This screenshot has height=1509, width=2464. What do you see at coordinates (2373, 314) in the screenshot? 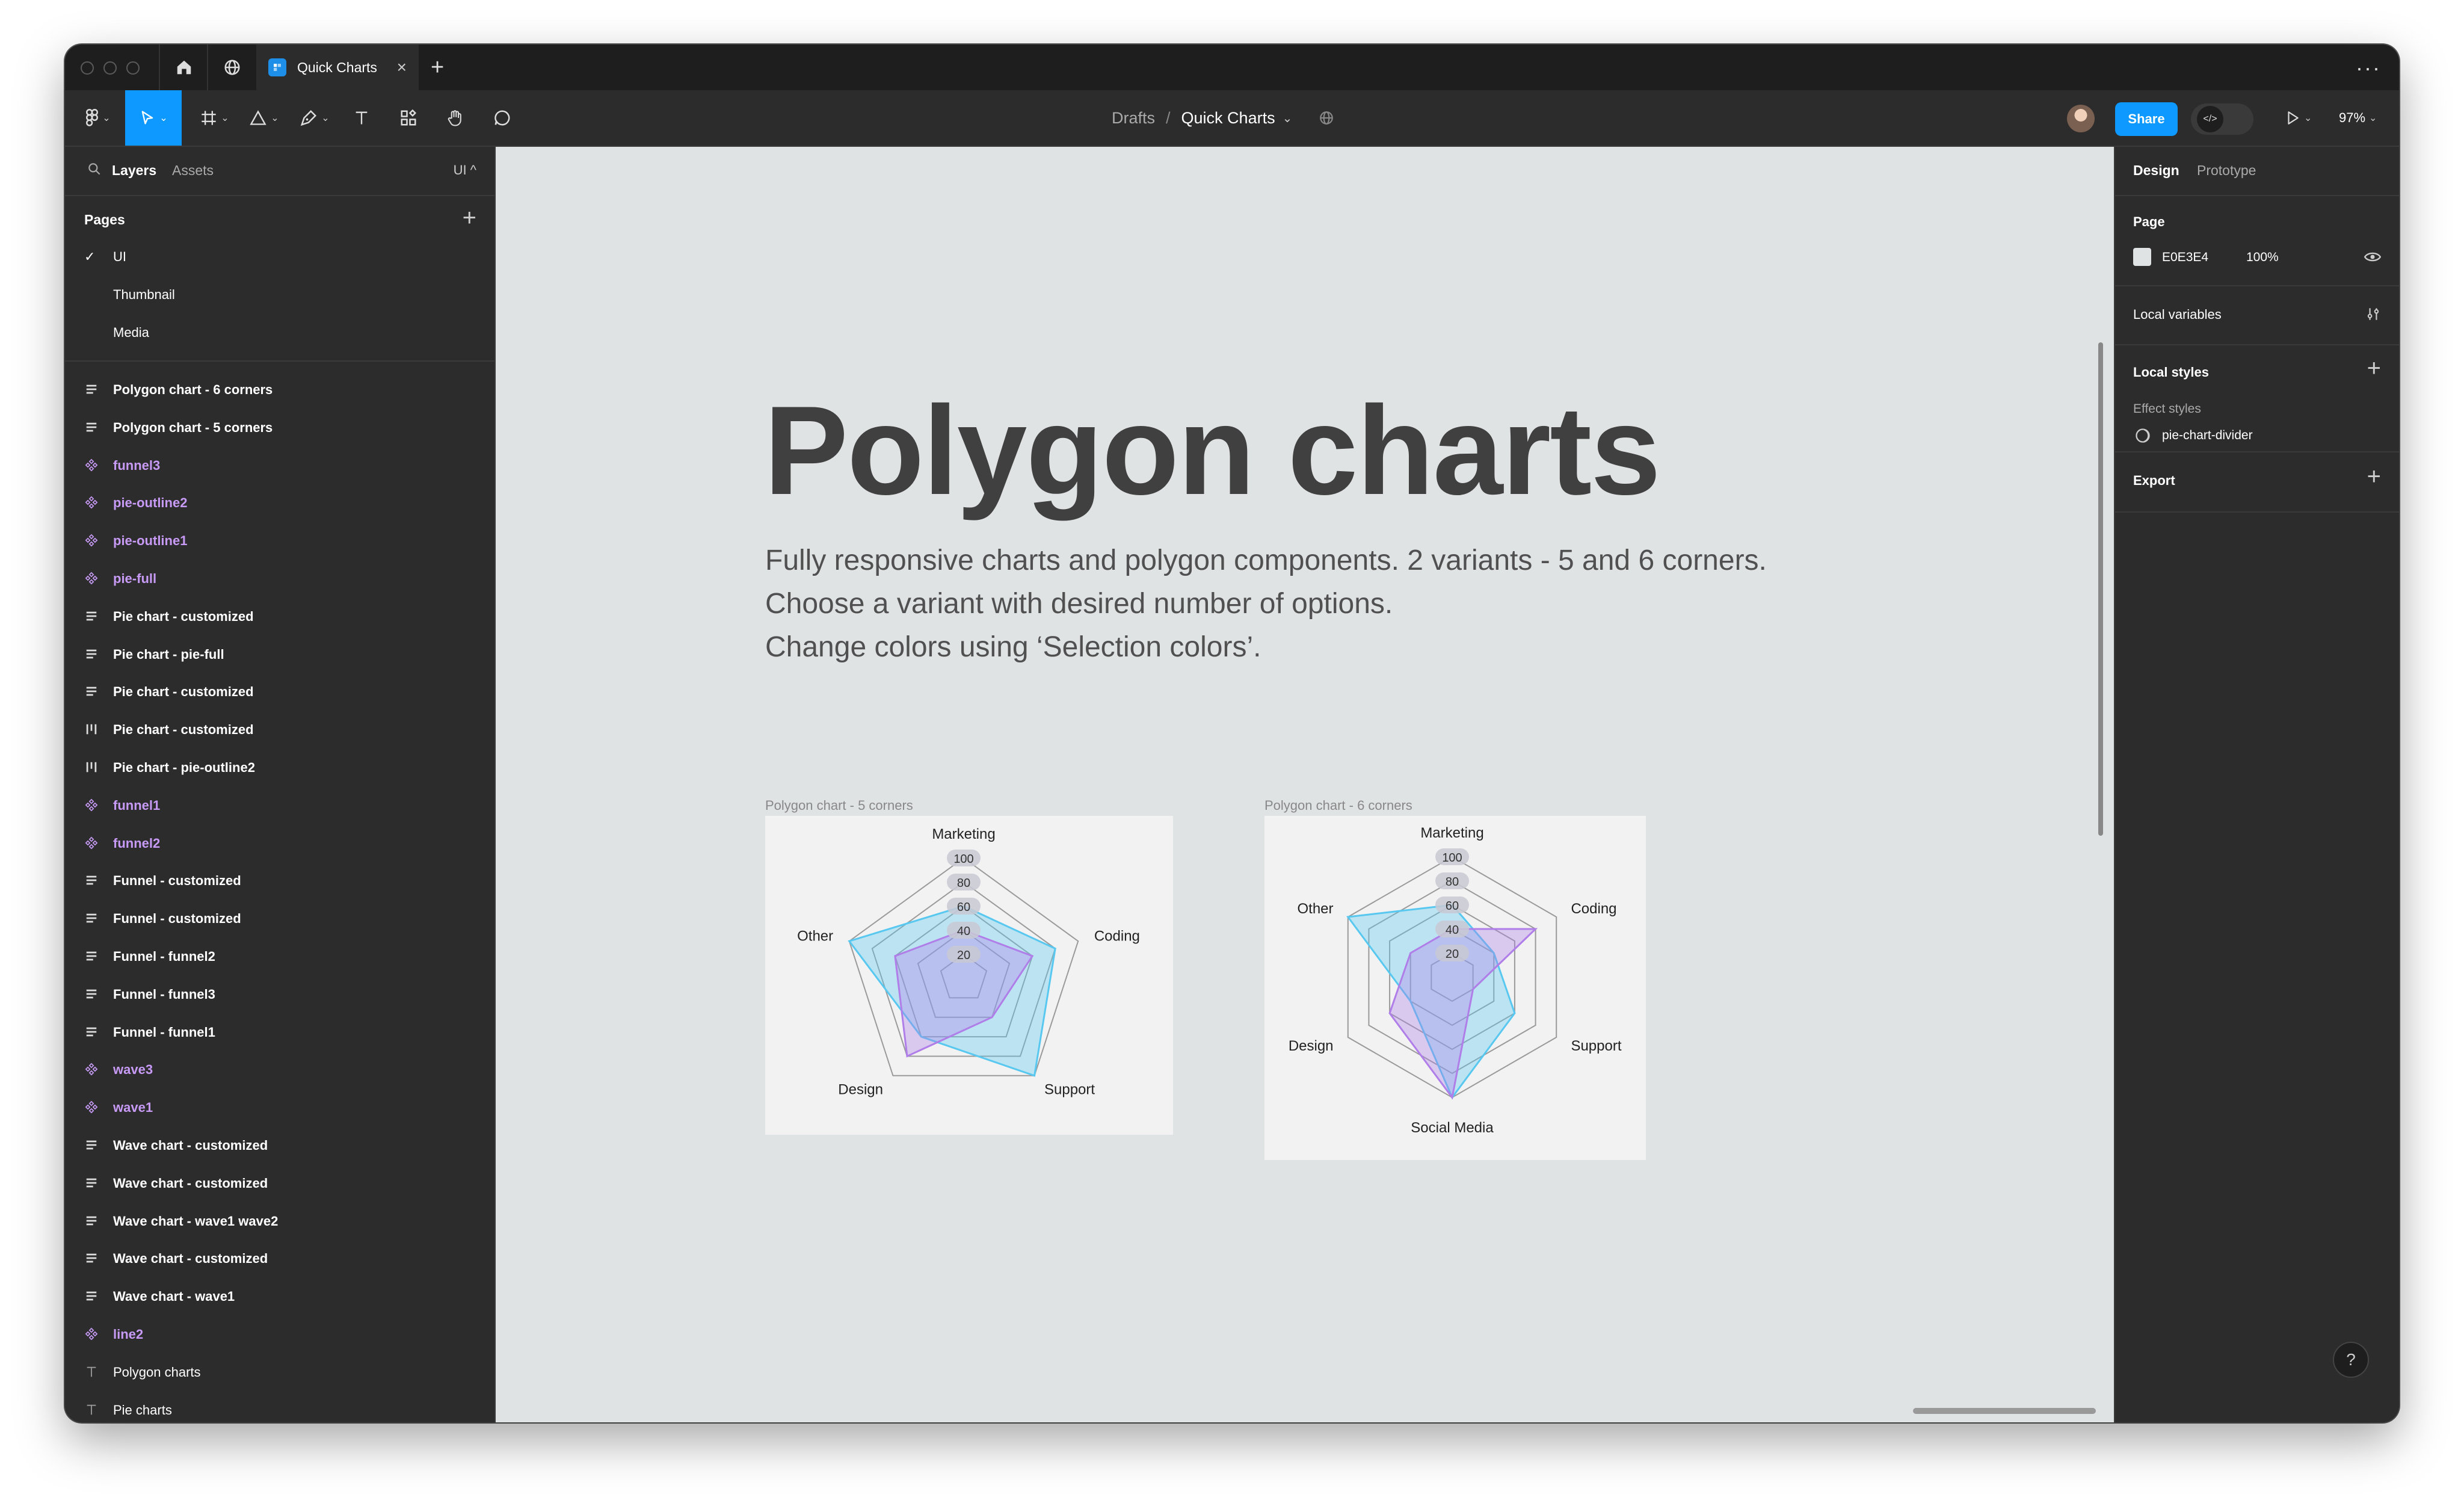
I see `sliders-icon` at bounding box center [2373, 314].